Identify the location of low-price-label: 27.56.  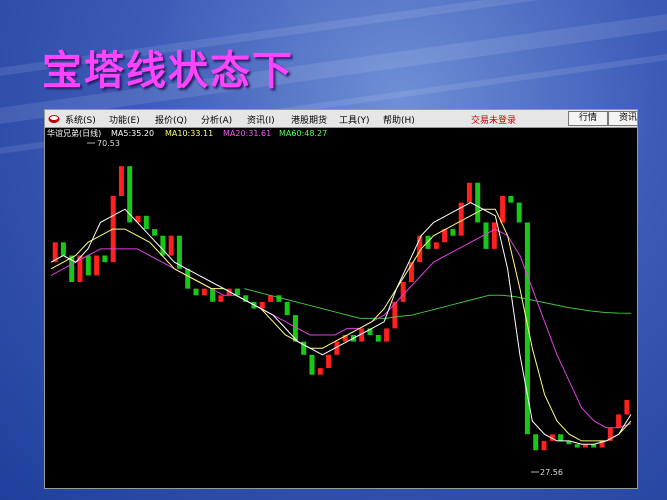
(551, 472).